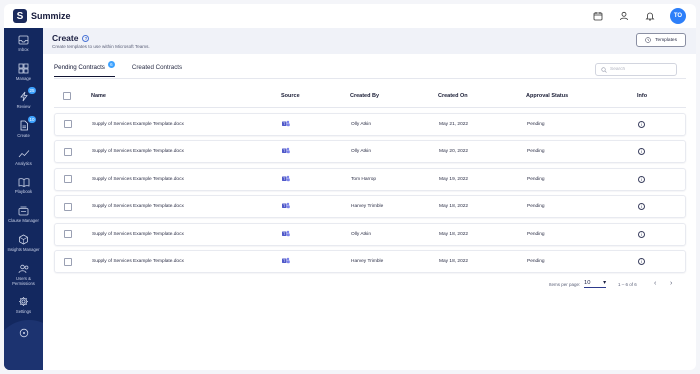 The image size is (700, 374). I want to click on create-badge: 10, so click(32, 119).